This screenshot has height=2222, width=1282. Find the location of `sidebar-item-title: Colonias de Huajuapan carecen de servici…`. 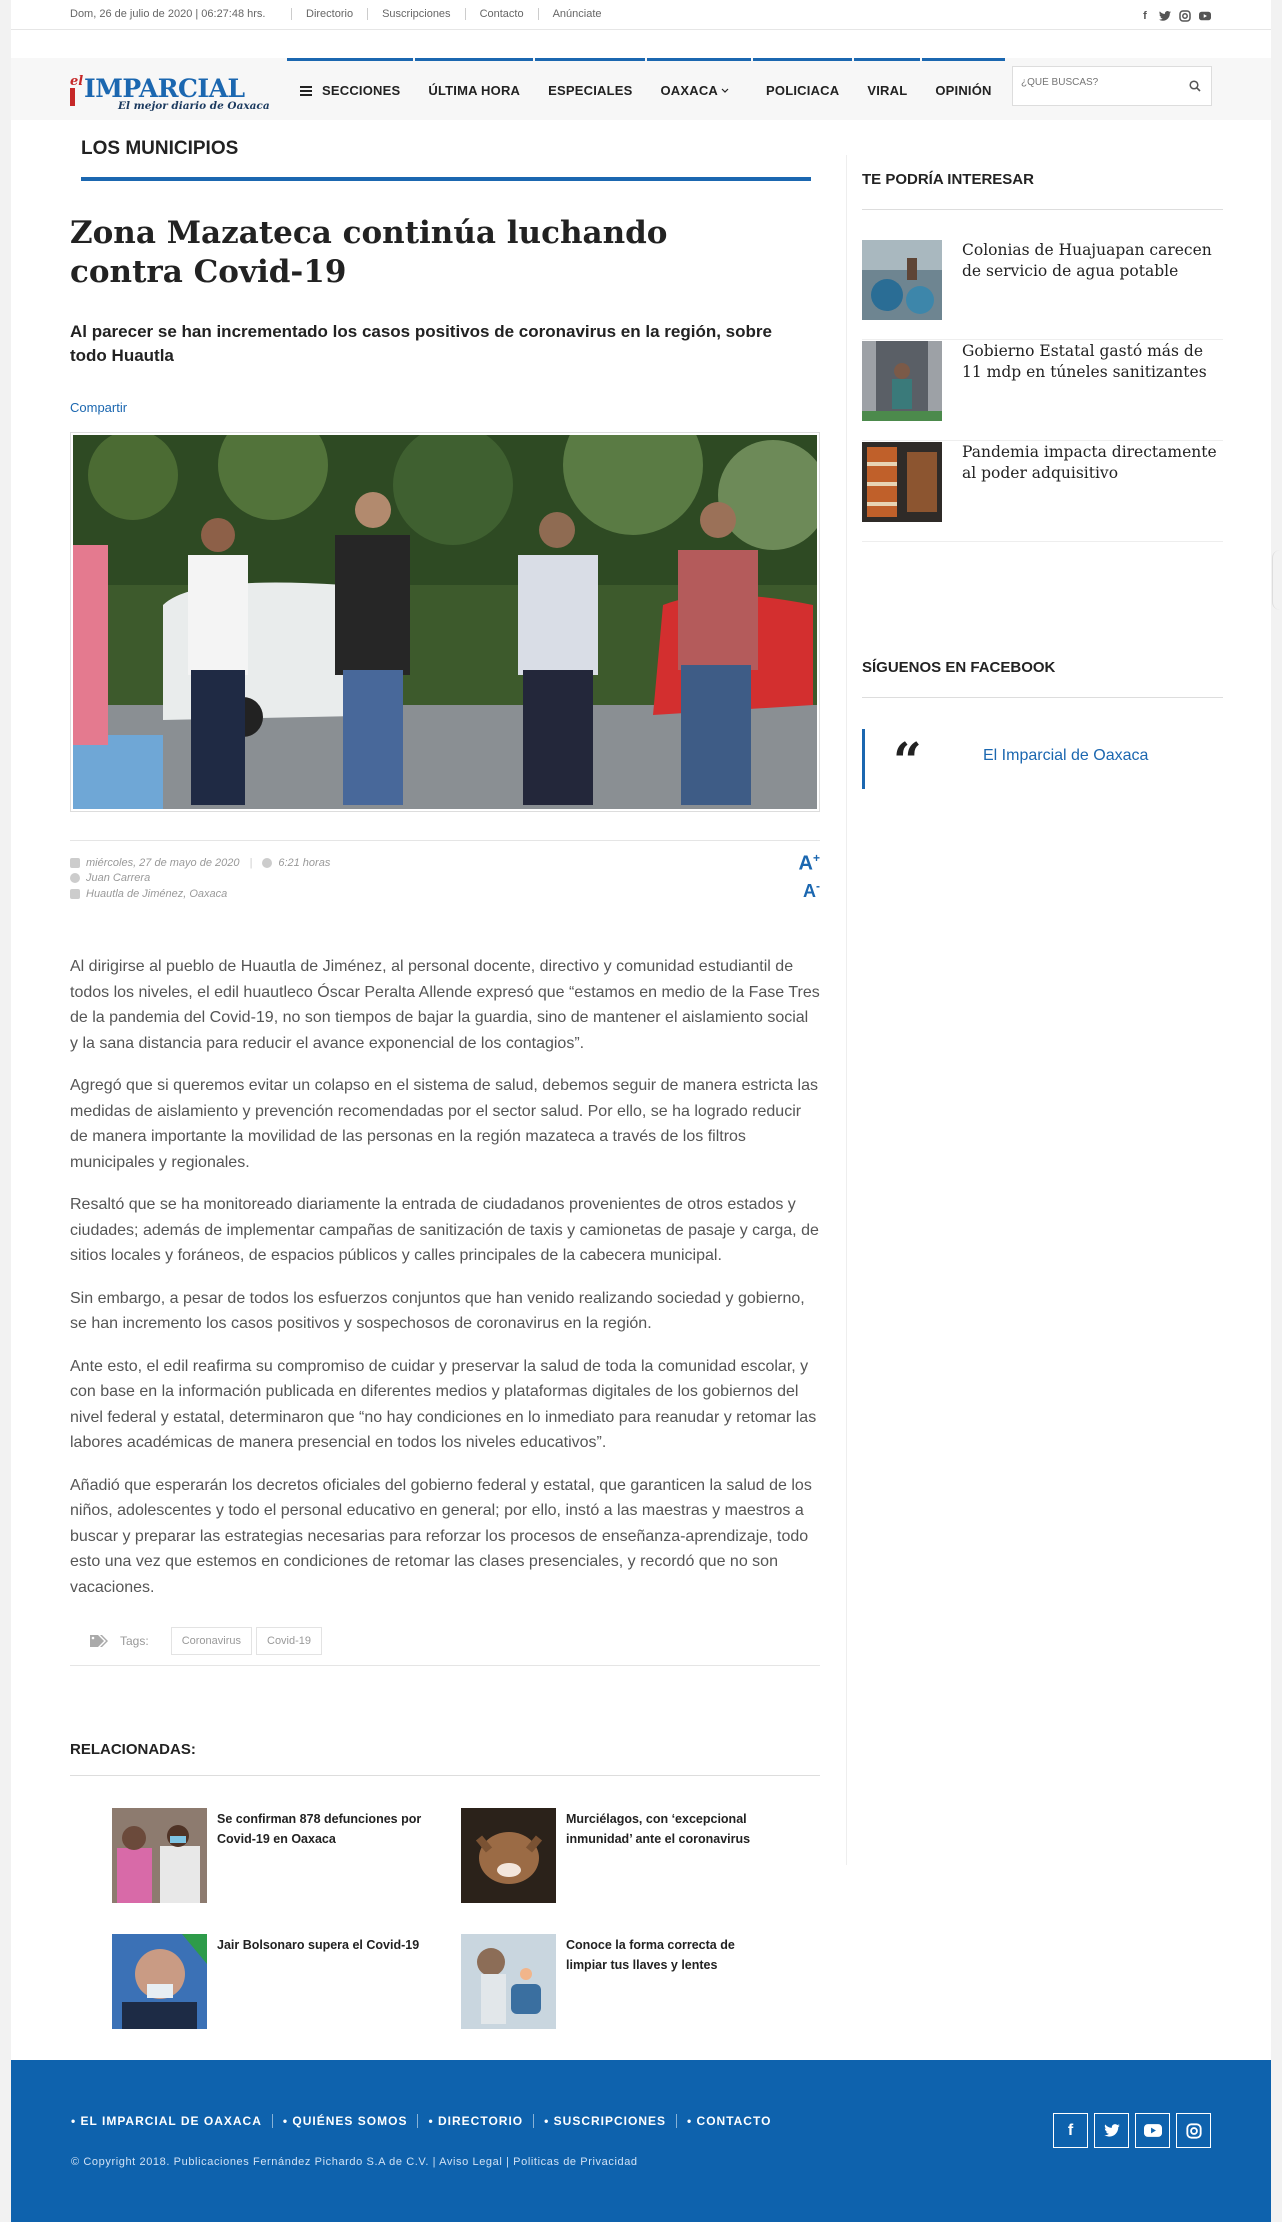

sidebar-item-title: Colonias de Huajuapan carecen de servici… is located at coordinates (1092, 261).